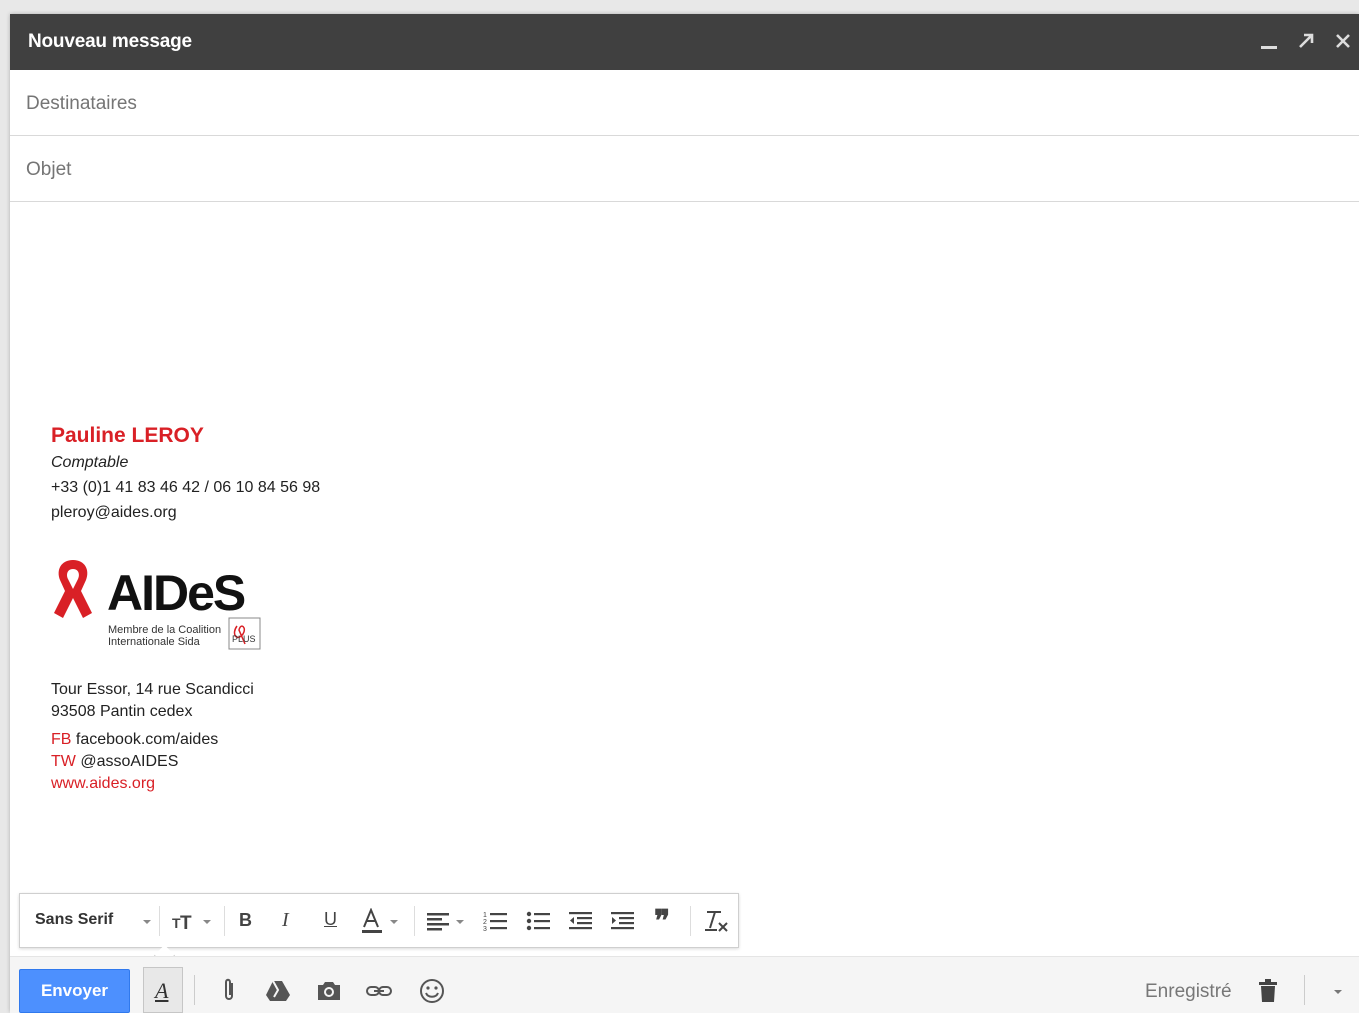  I want to click on quote-button: ❞, so click(662, 921).